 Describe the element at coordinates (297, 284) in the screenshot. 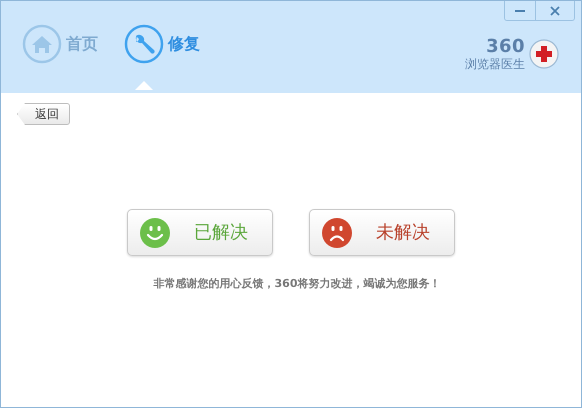

I see `thank-you-message: 非常感谢您的用心反馈，360将努力改进，竭诚为您服务！` at that location.